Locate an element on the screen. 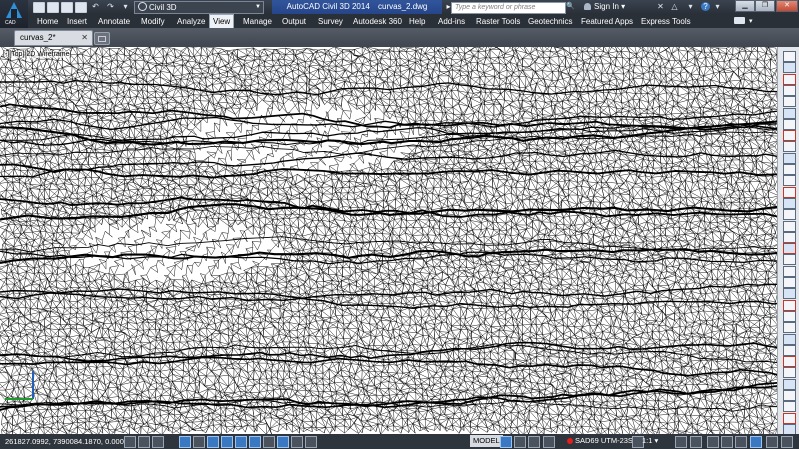  ribbon-minimize-icon is located at coordinates (739, 20).